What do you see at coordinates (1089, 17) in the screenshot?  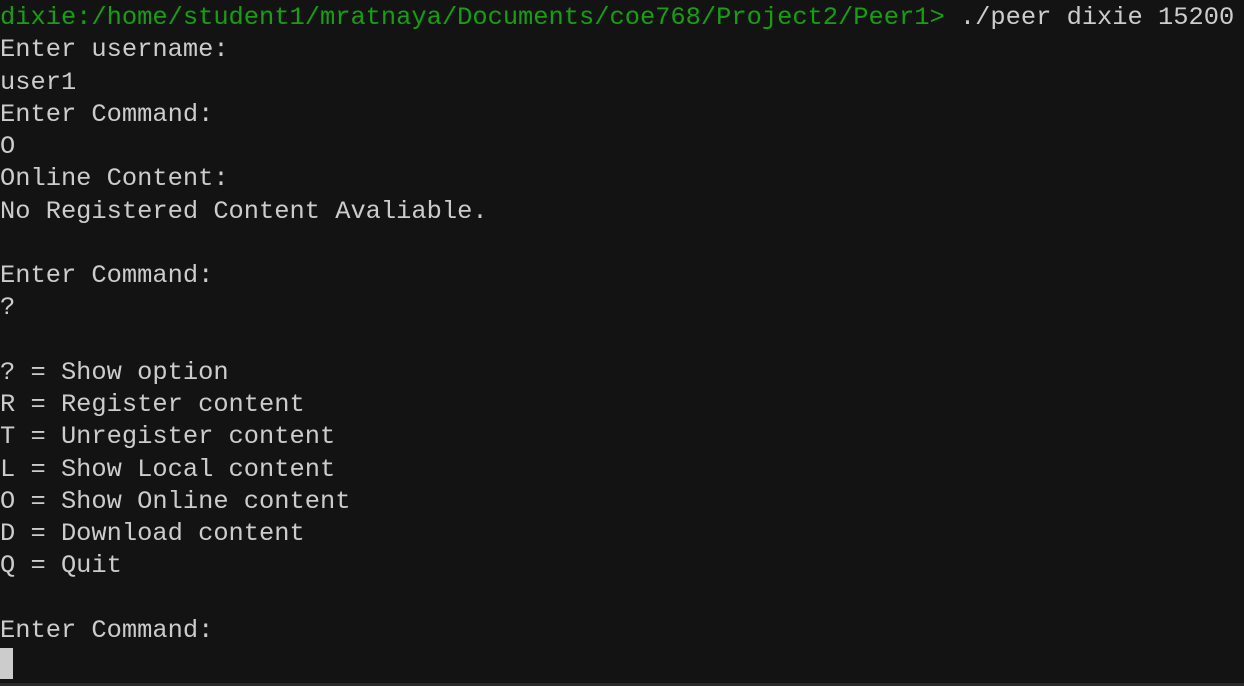 I see `shell-command: ./peer dixie 15200` at bounding box center [1089, 17].